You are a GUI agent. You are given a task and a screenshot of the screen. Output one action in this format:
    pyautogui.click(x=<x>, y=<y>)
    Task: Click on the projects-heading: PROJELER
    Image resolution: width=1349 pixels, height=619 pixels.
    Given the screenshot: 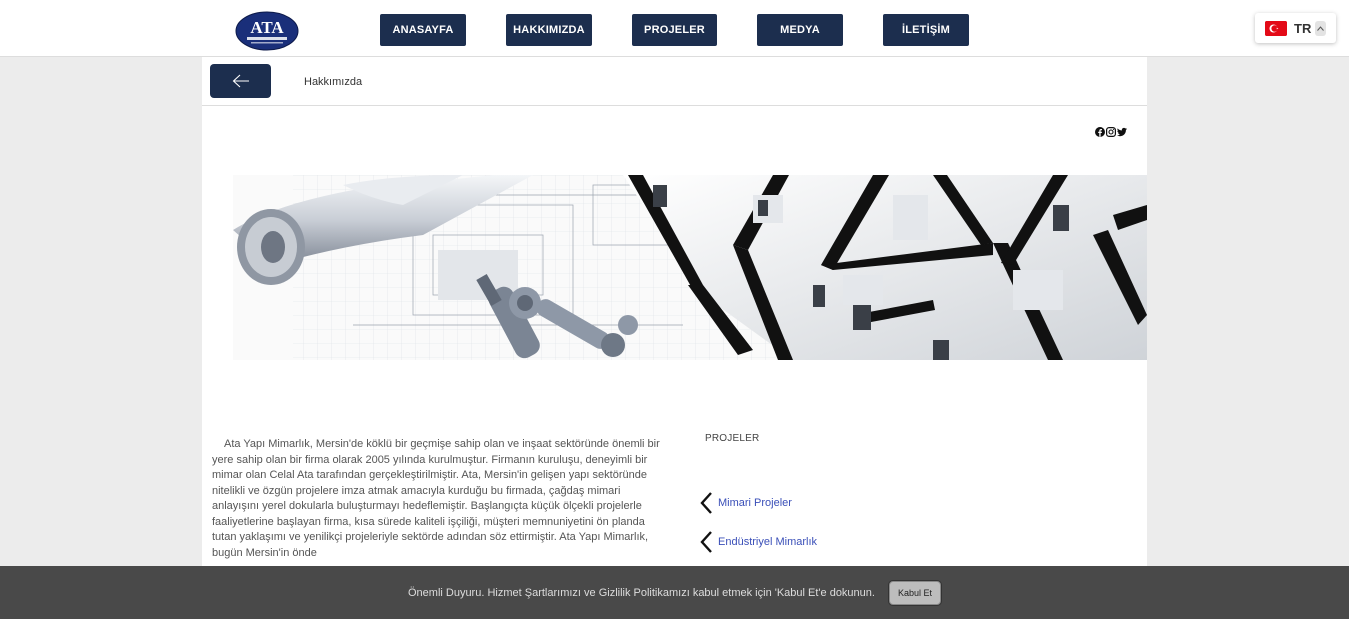 What is the action you would take?
    pyautogui.click(x=732, y=438)
    